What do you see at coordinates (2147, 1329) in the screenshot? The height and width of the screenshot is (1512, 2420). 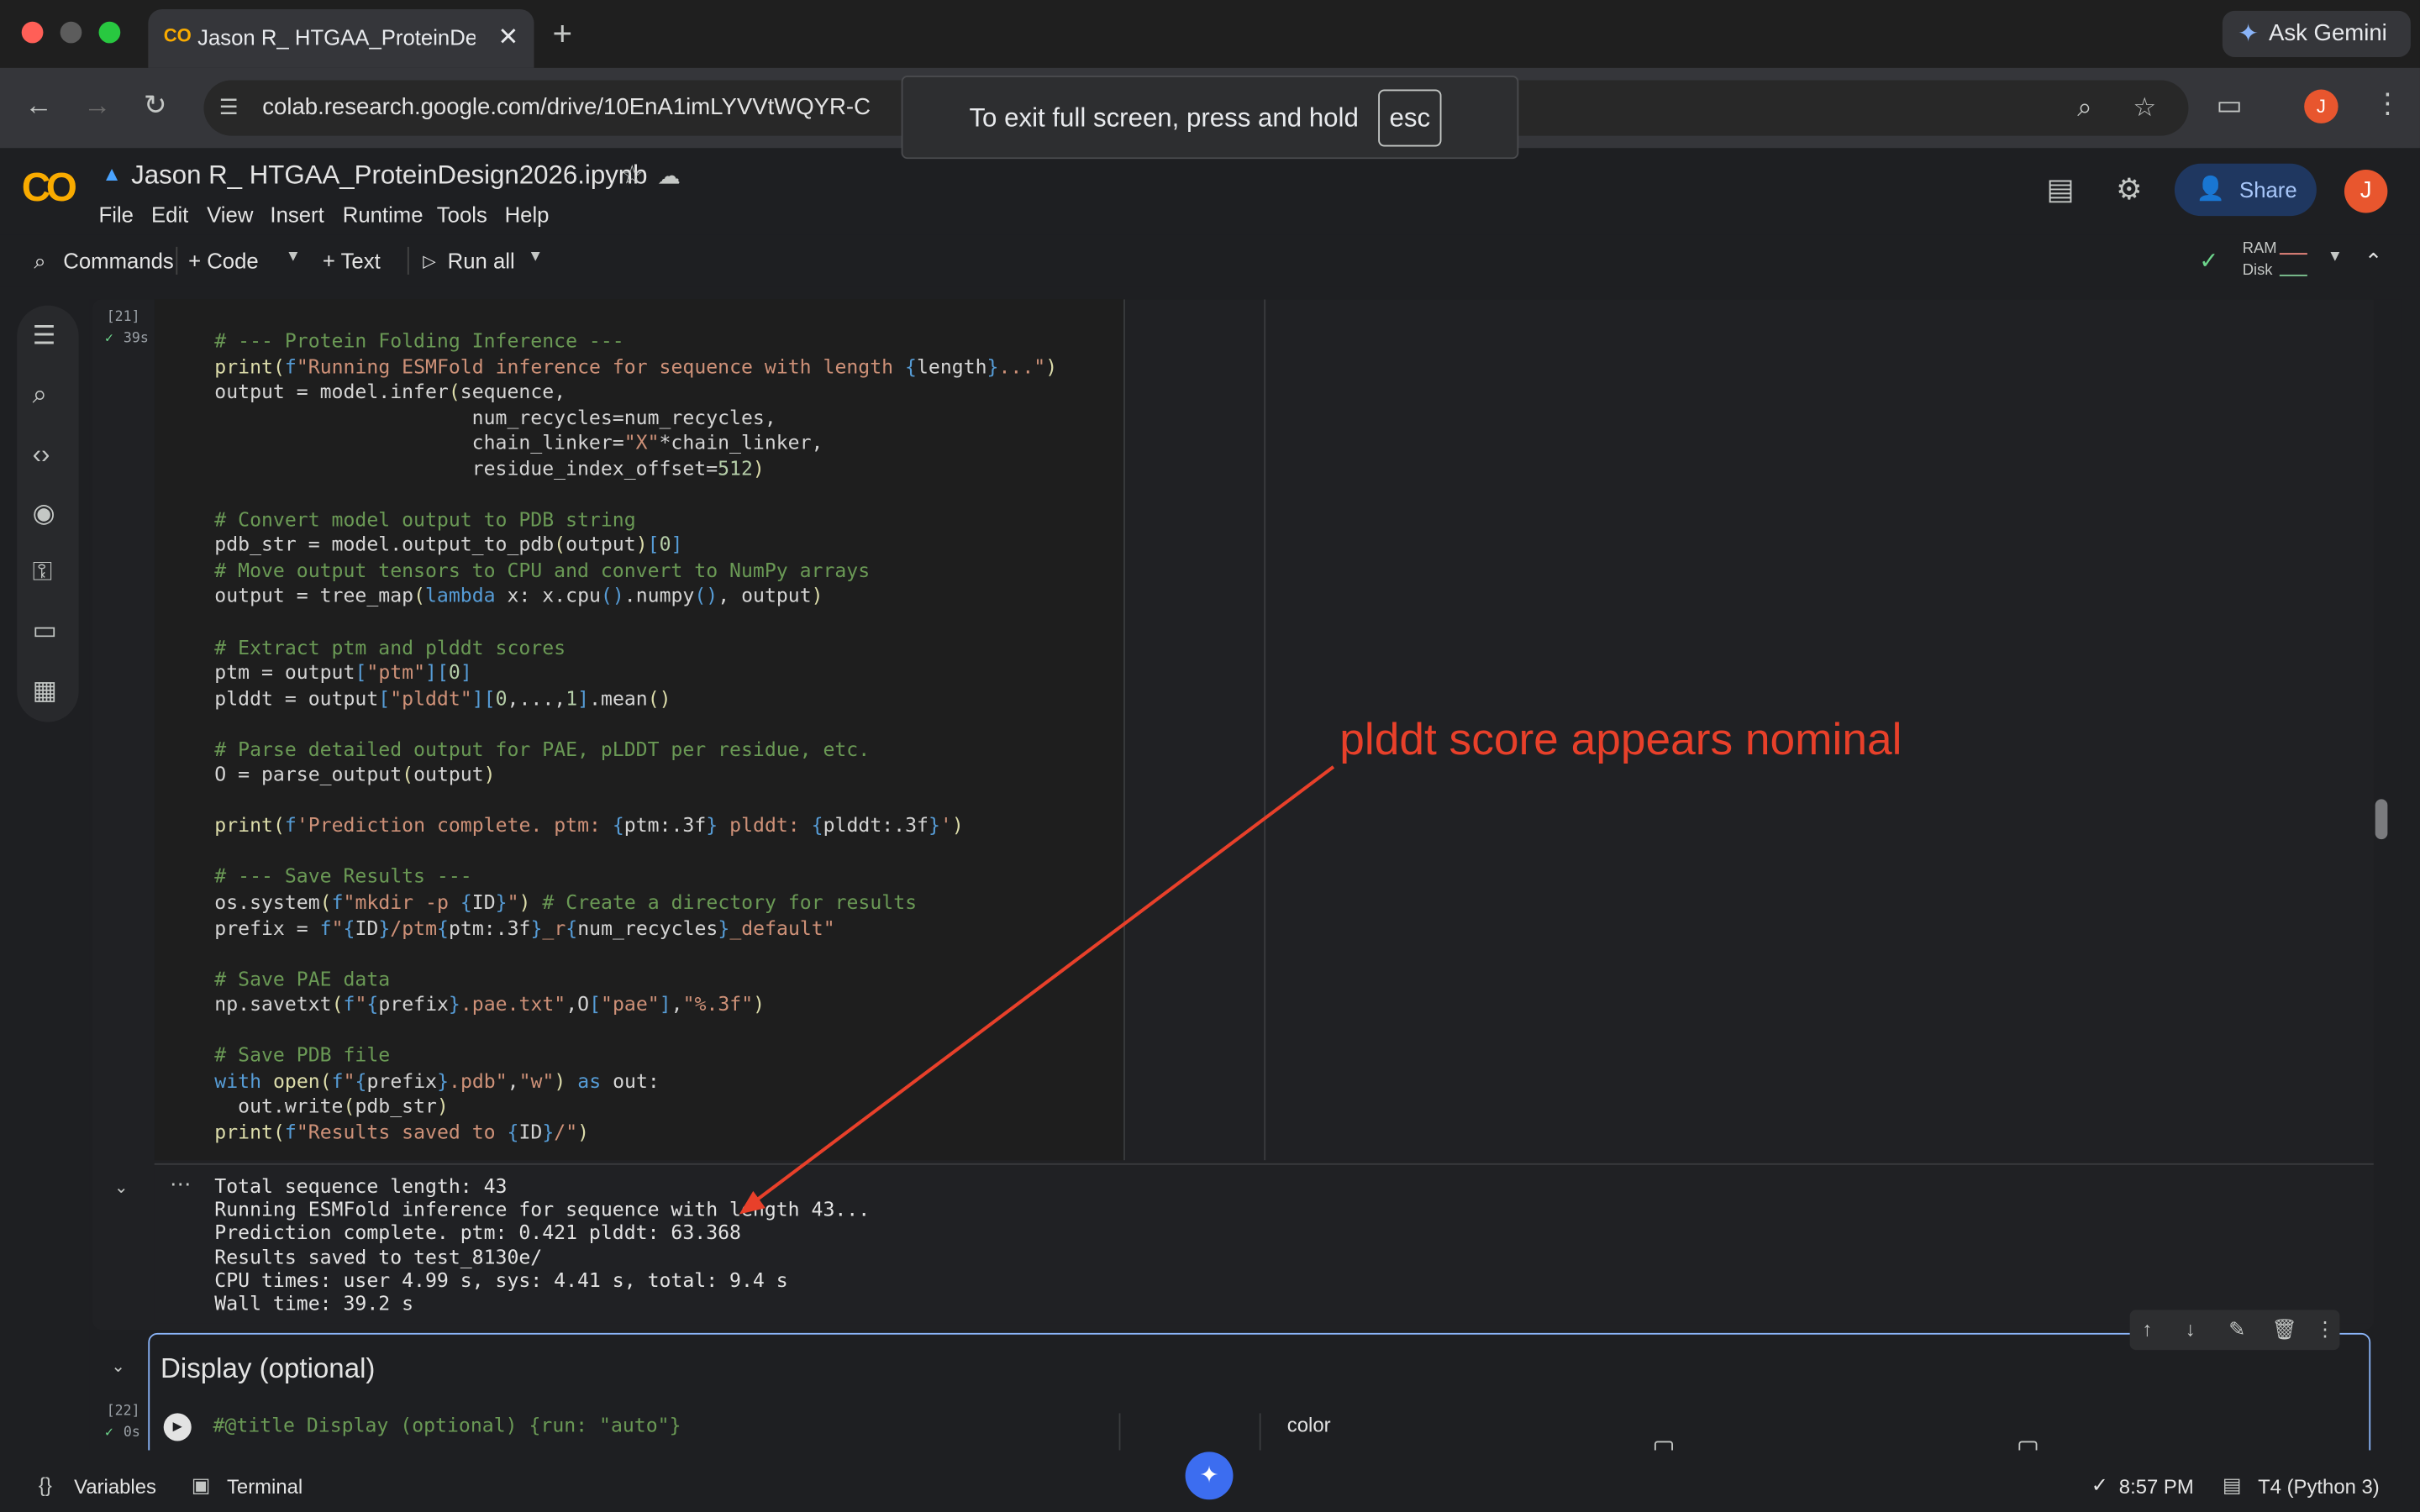 I see `move-cell-up-icon: ↑` at bounding box center [2147, 1329].